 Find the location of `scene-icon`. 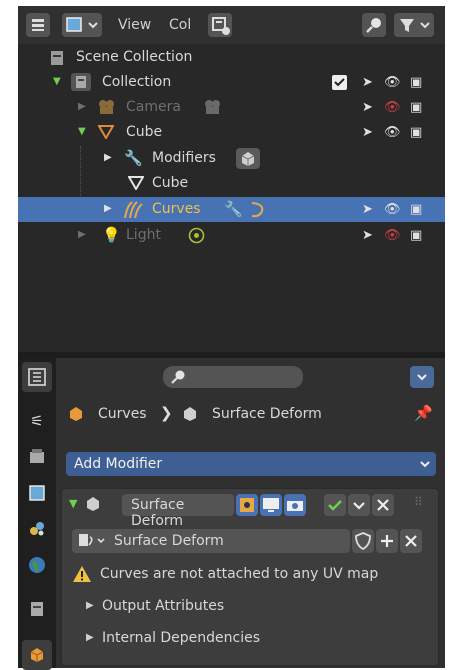

scene-icon is located at coordinates (37, 529).